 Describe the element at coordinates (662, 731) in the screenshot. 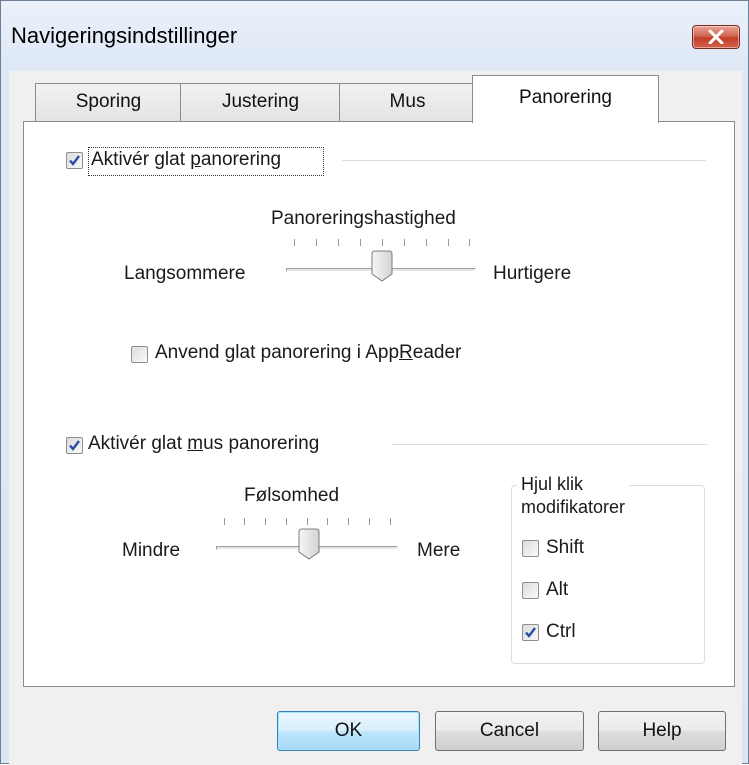

I see `help-button: Help` at that location.